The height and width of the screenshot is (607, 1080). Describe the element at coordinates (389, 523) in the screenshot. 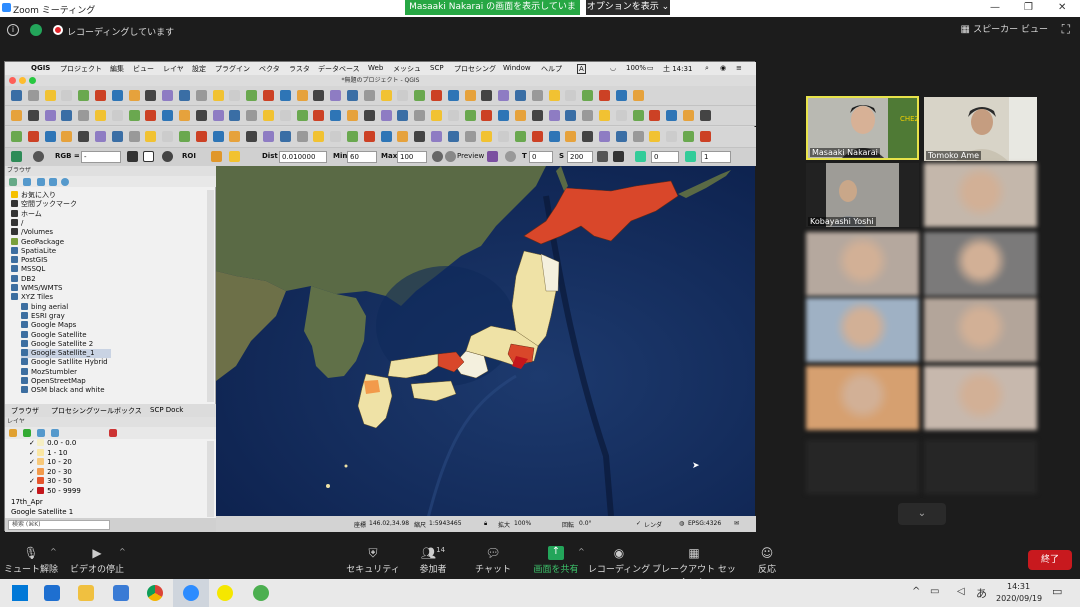

I see `coord-value: 146.02,34.98` at that location.